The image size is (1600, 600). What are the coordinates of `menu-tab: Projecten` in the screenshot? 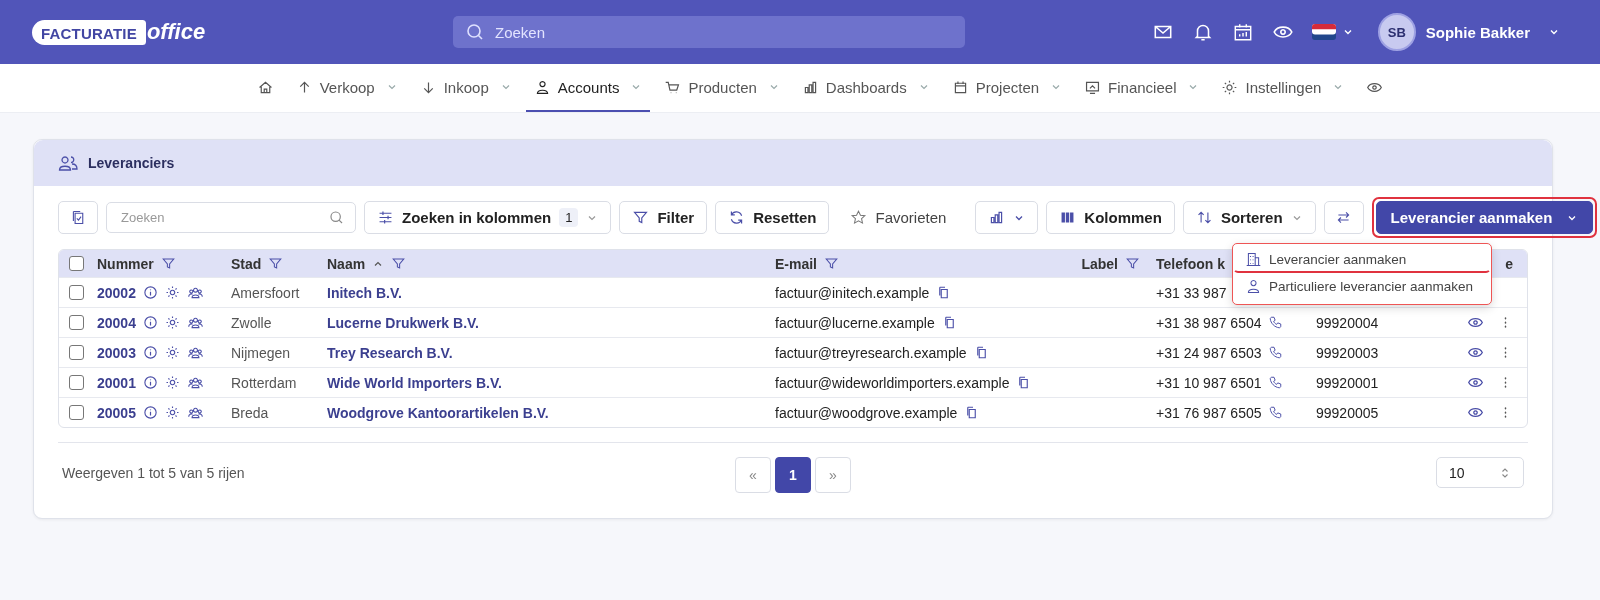 It's located at (1007, 88).